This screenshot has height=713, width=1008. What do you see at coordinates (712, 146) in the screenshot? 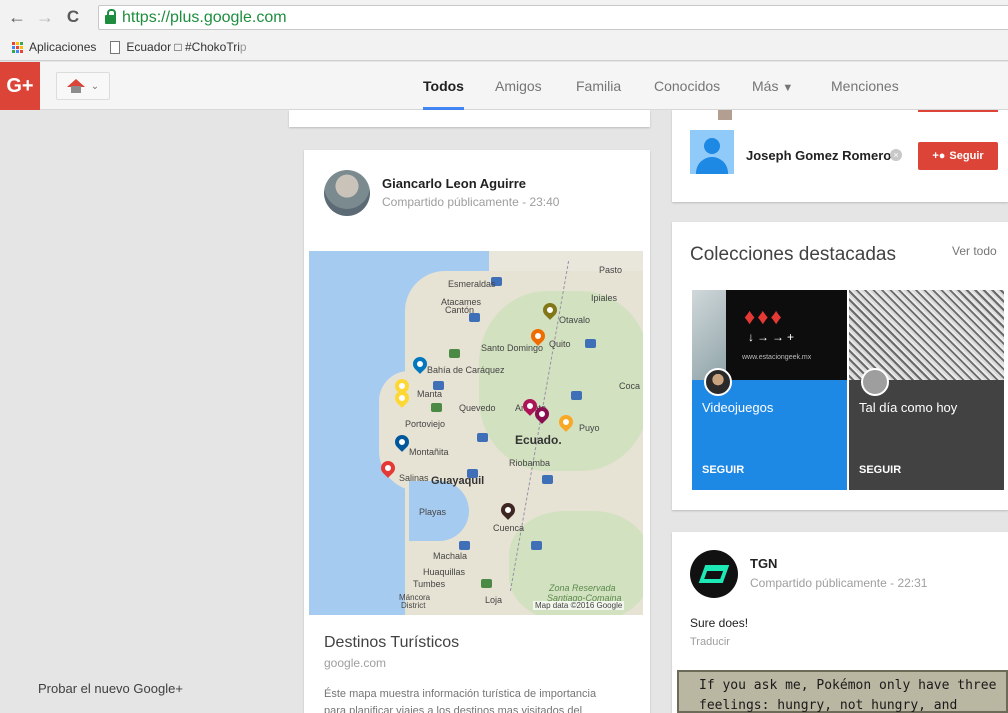
I see `avatar-head` at bounding box center [712, 146].